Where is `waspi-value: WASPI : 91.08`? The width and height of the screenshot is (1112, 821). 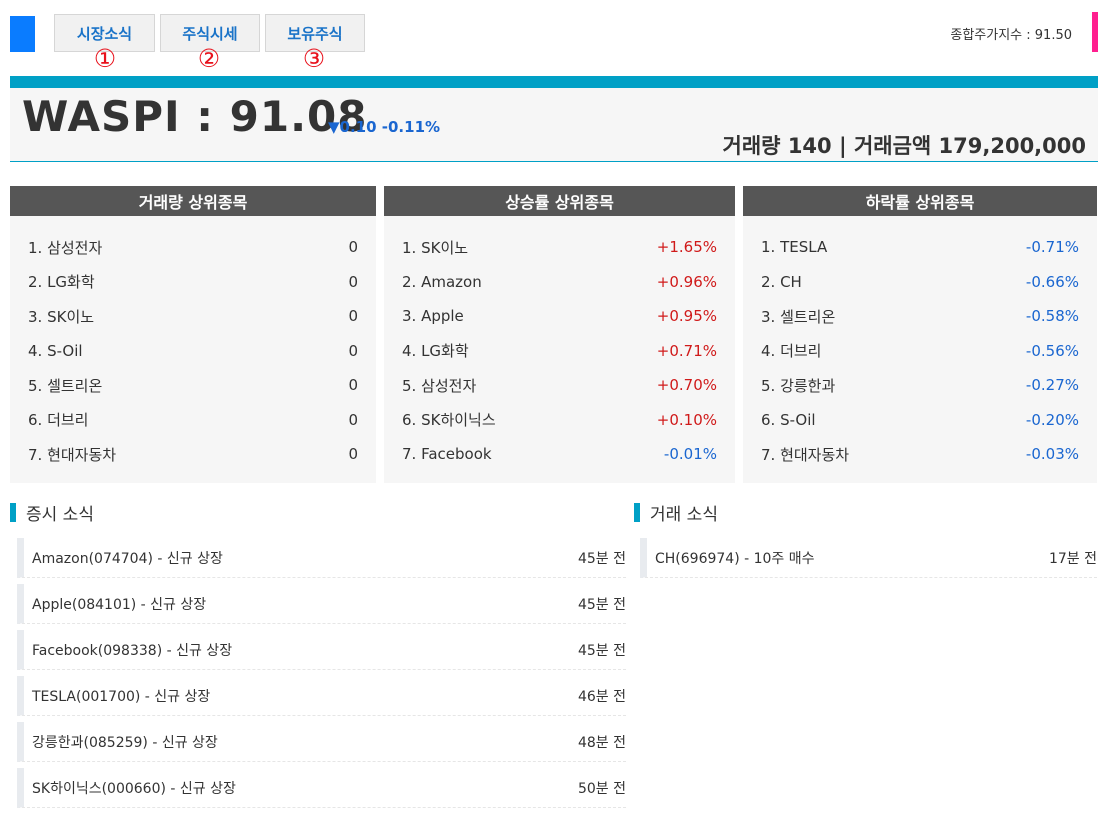 waspi-value: WASPI : 91.08 is located at coordinates (195, 116).